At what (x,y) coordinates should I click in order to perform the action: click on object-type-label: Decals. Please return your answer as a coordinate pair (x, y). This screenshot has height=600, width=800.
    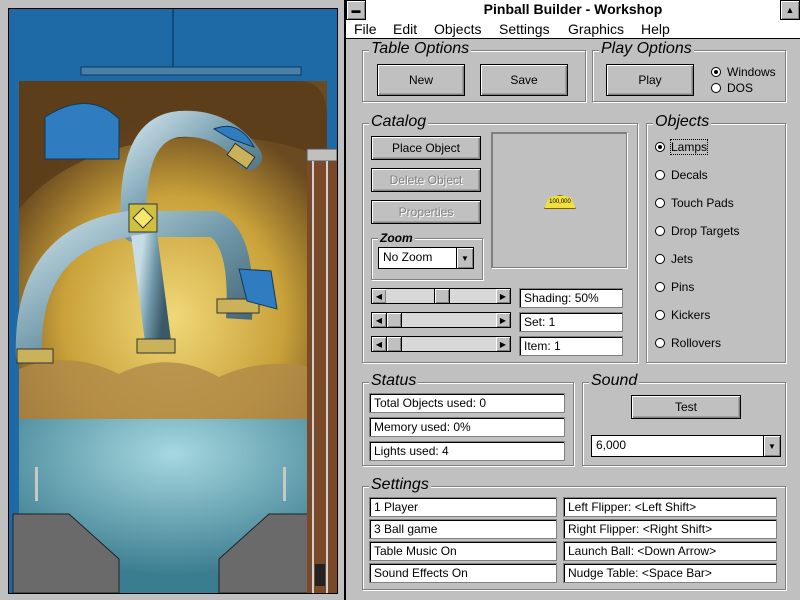
    Looking at the image, I should click on (689, 175).